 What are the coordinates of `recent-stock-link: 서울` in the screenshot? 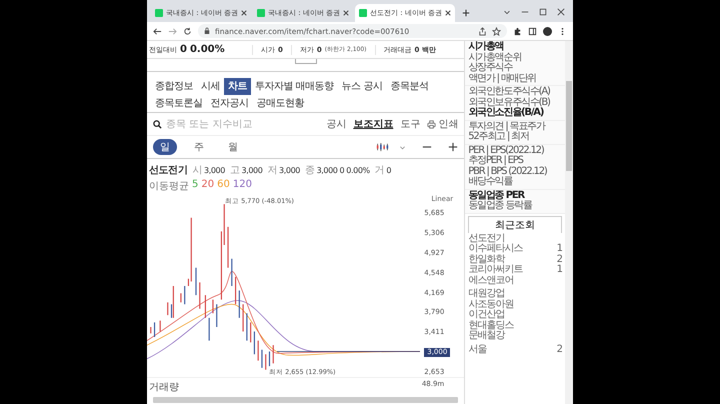 It's located at (477, 349).